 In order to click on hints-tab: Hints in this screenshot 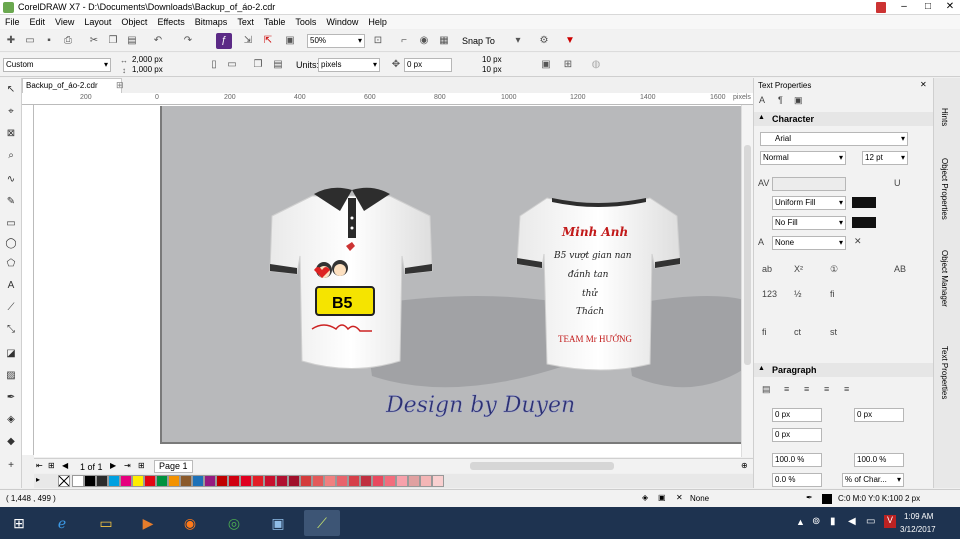, I will do `click(944, 117)`.